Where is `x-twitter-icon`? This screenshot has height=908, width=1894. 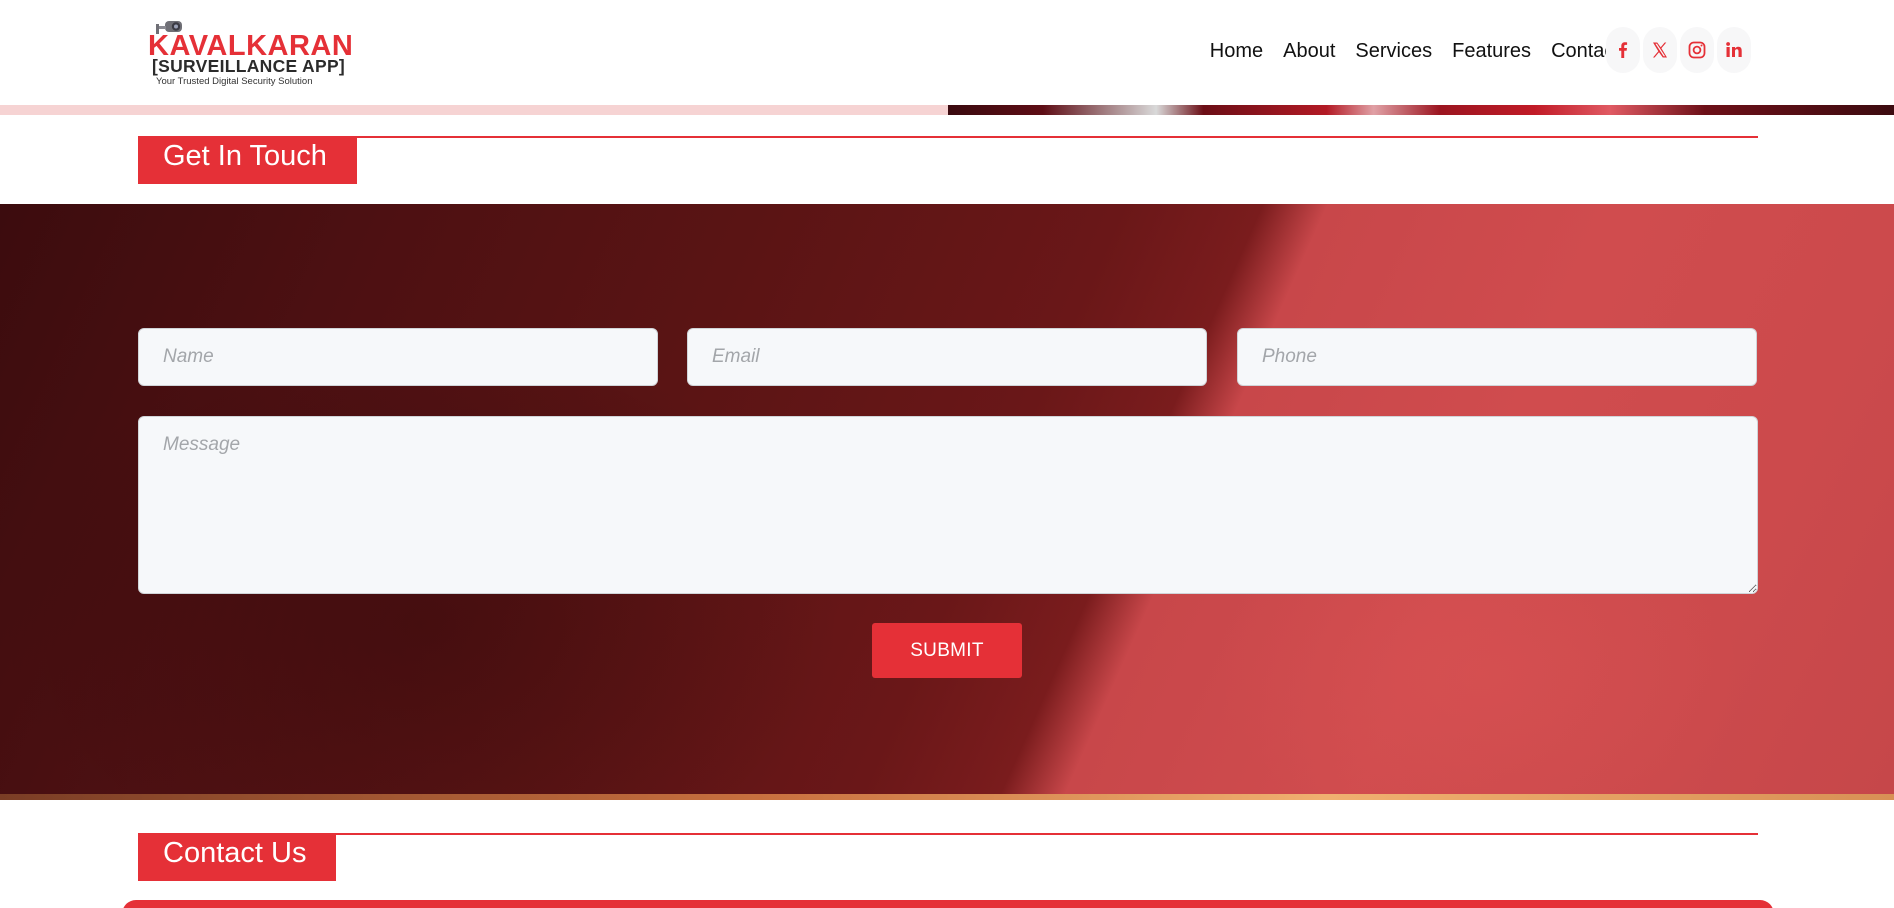 x-twitter-icon is located at coordinates (1660, 50).